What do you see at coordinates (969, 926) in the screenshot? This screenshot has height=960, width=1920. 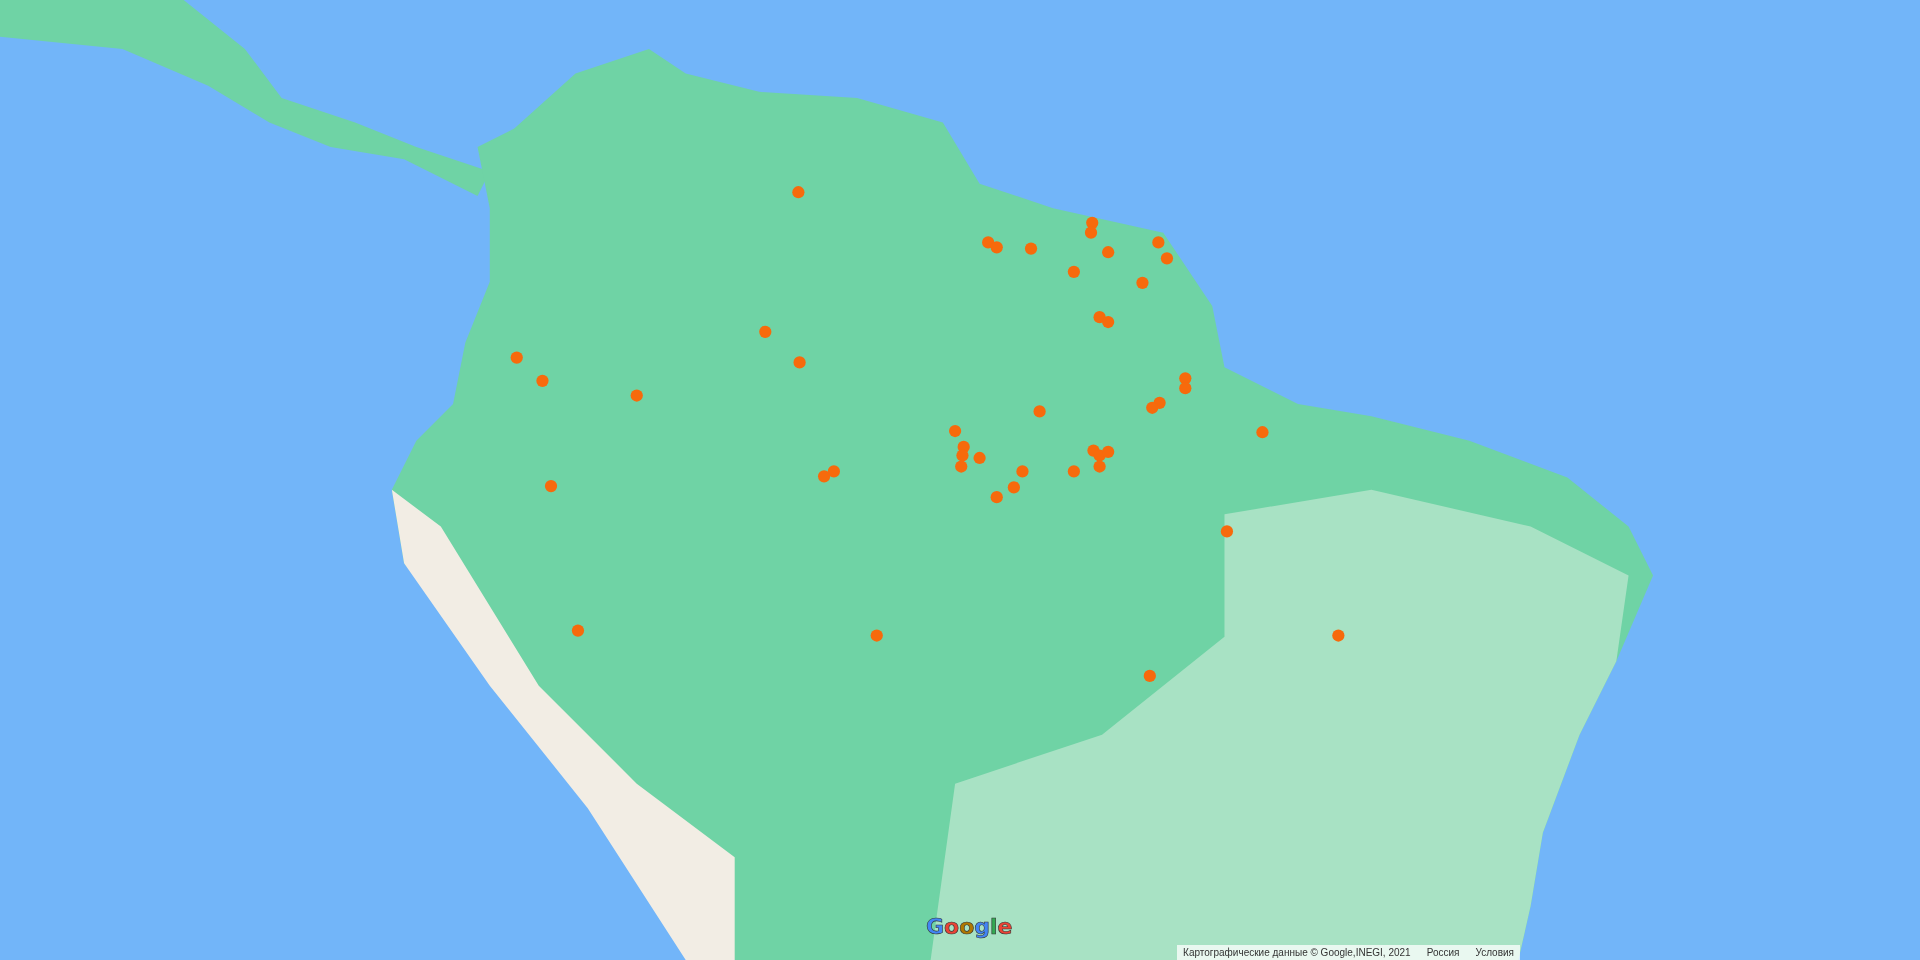 I see `google-logo: Google` at bounding box center [969, 926].